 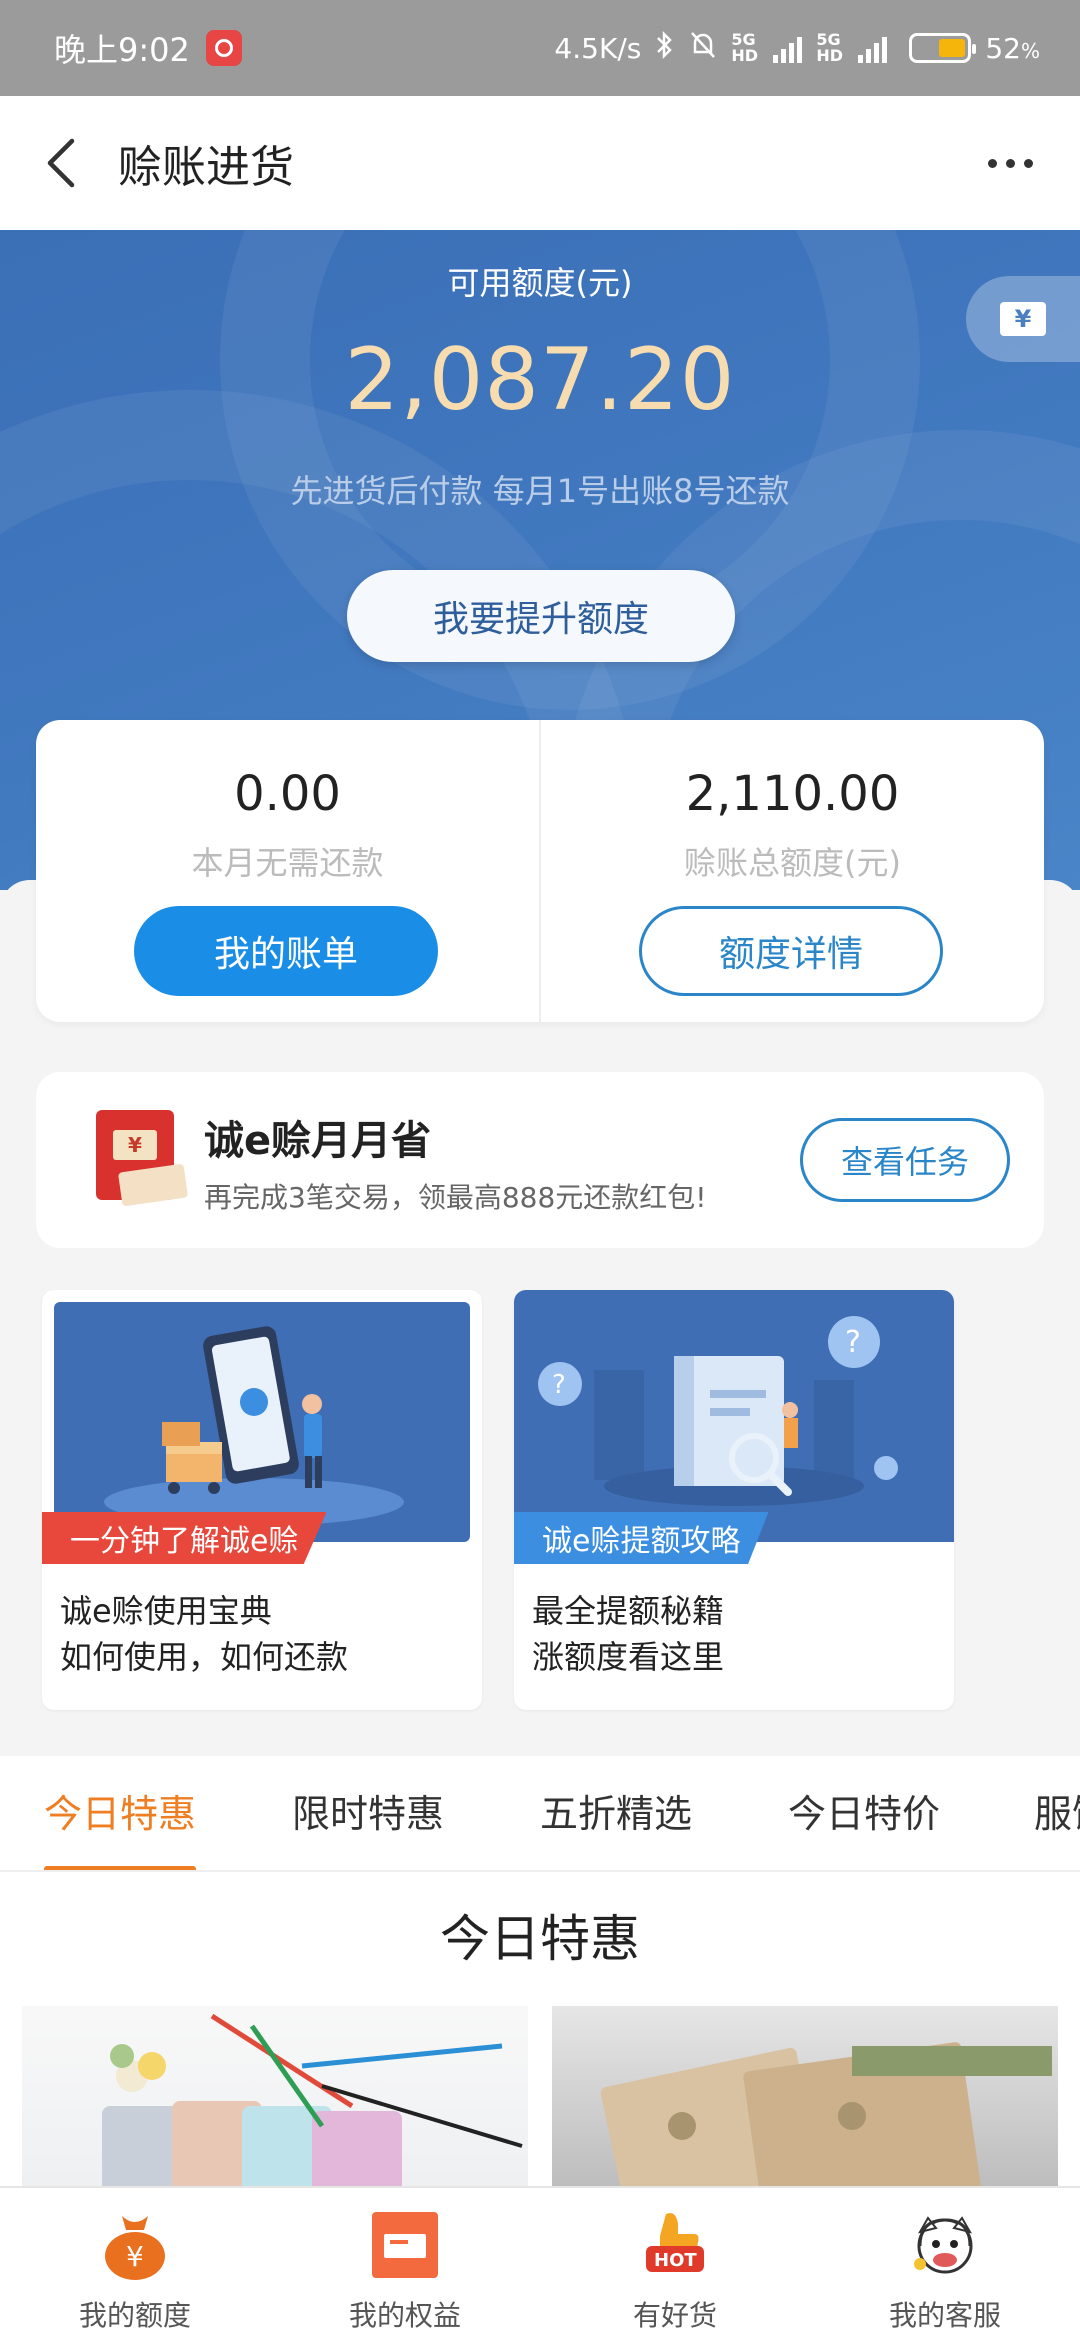 I want to click on available-credit-amount: 2,087.20, so click(x=540, y=380).